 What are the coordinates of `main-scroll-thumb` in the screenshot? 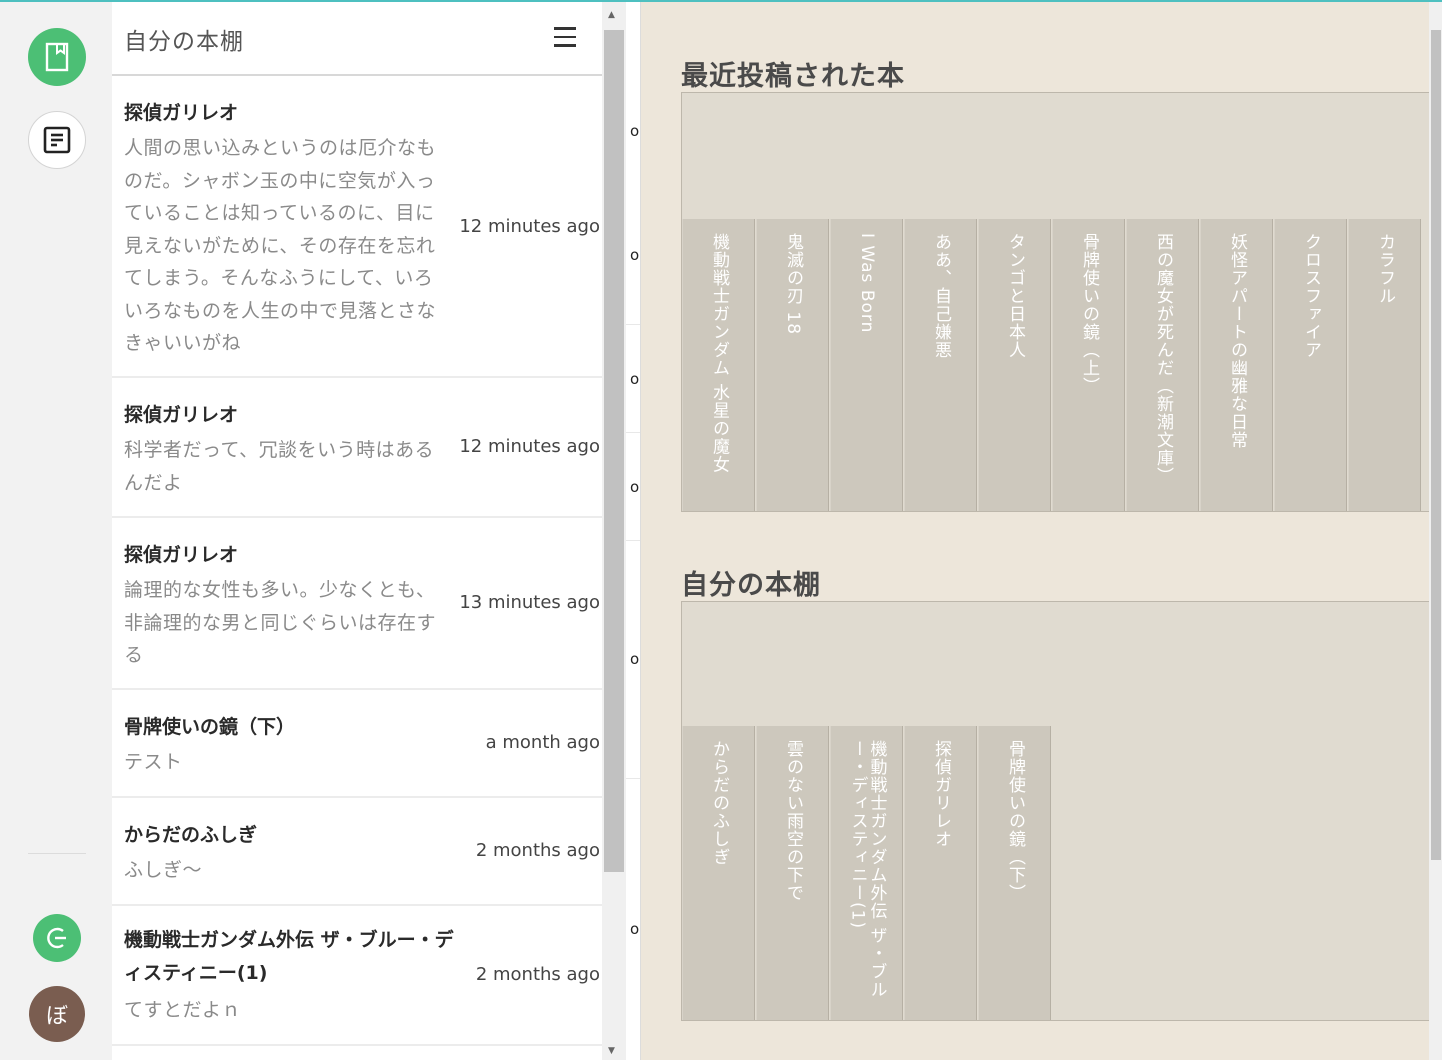 It's located at (1436, 445).